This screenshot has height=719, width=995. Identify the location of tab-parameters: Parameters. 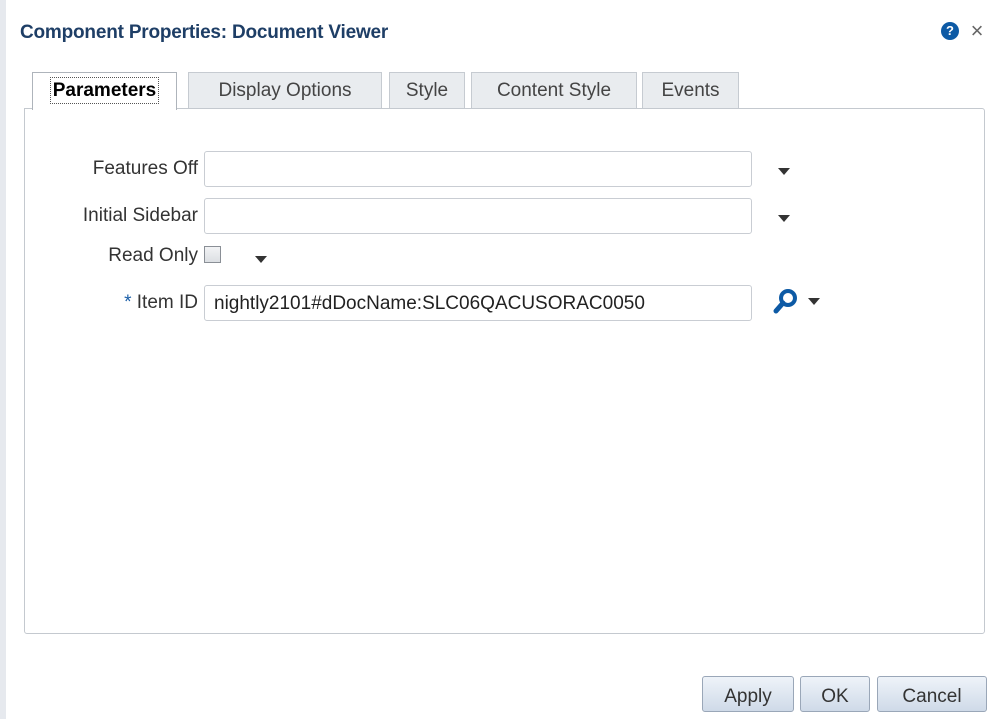
(104, 91).